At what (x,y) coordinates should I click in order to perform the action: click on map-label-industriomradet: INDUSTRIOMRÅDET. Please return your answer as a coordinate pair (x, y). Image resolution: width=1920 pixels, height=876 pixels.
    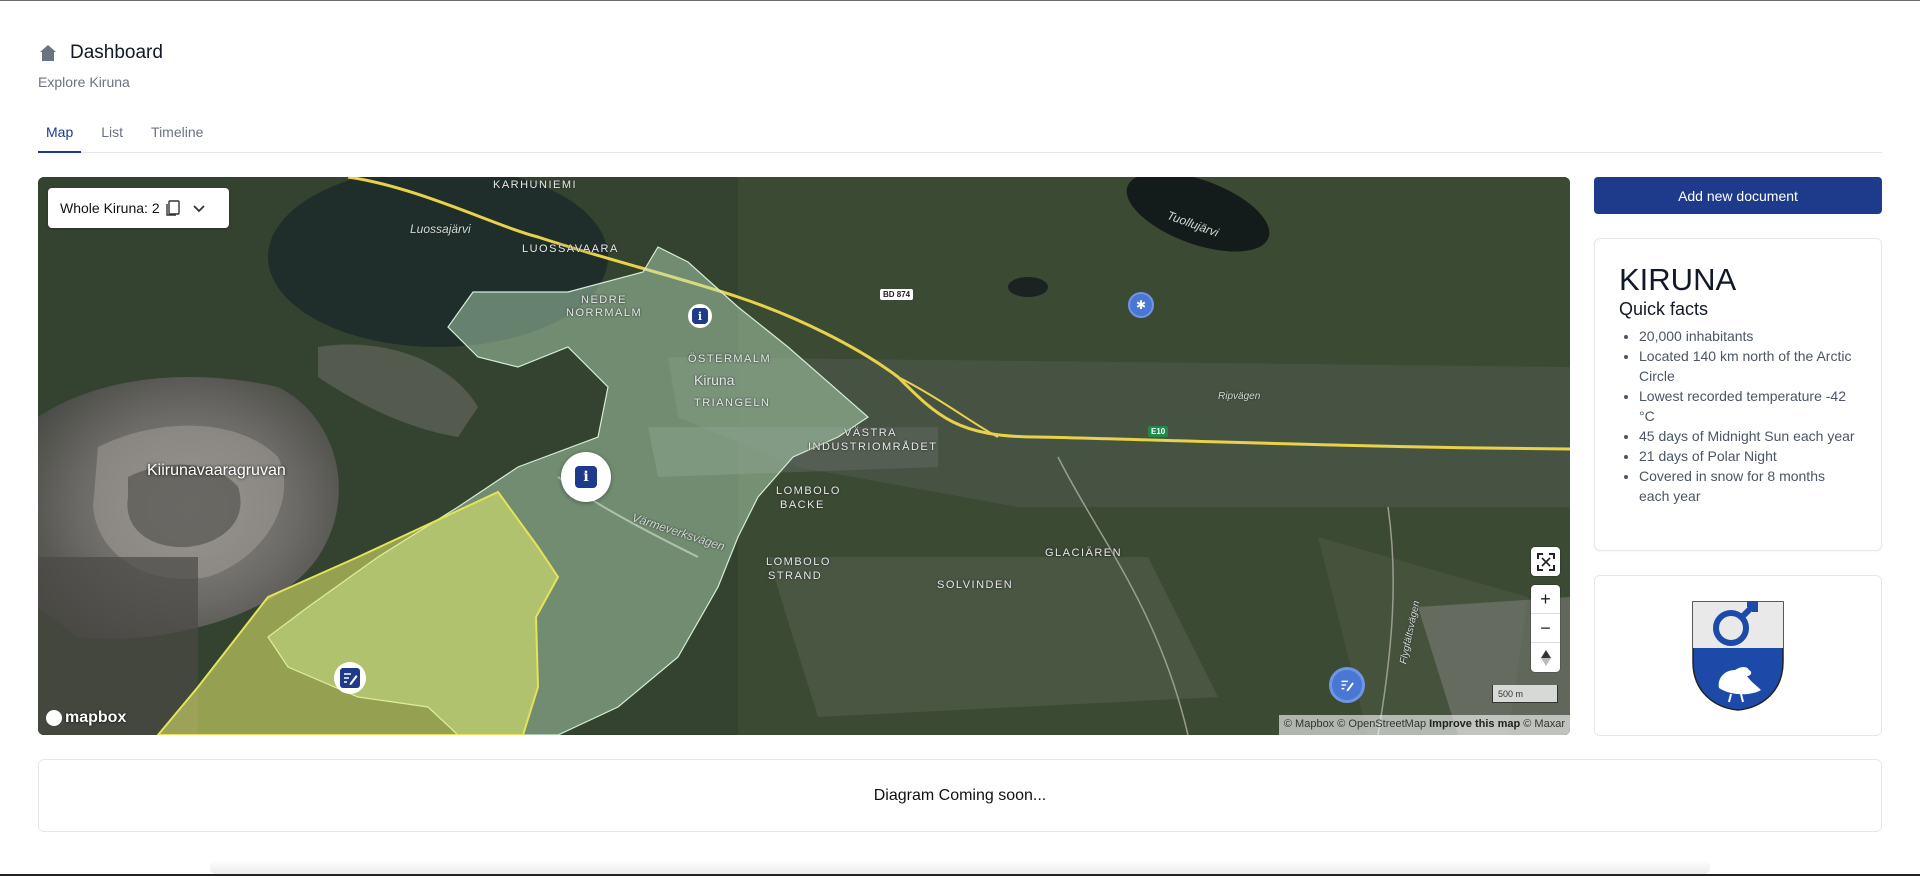
    Looking at the image, I should click on (873, 447).